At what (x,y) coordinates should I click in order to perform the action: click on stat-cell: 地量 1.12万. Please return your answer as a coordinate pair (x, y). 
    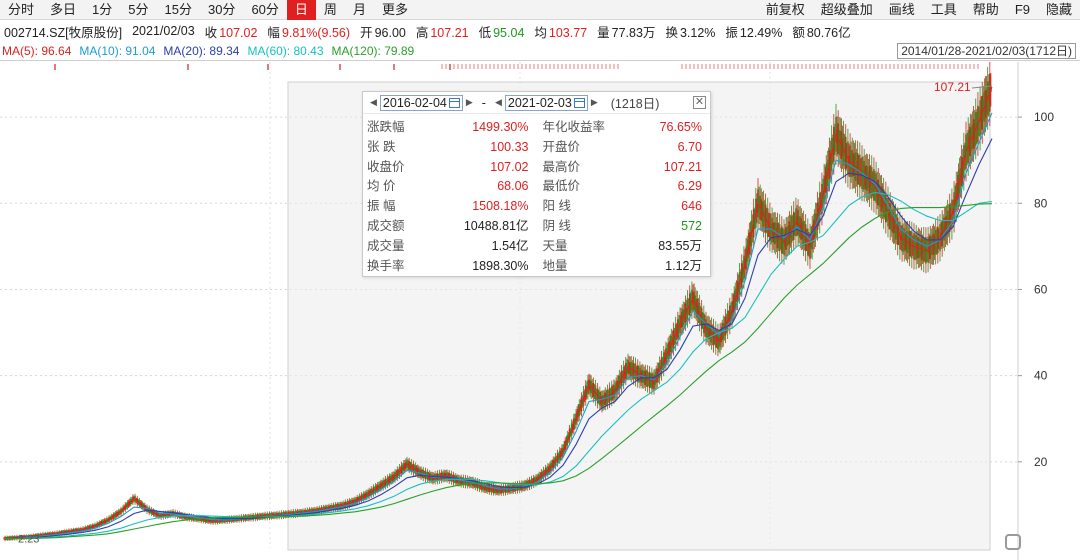
    Looking at the image, I should click on (622, 267).